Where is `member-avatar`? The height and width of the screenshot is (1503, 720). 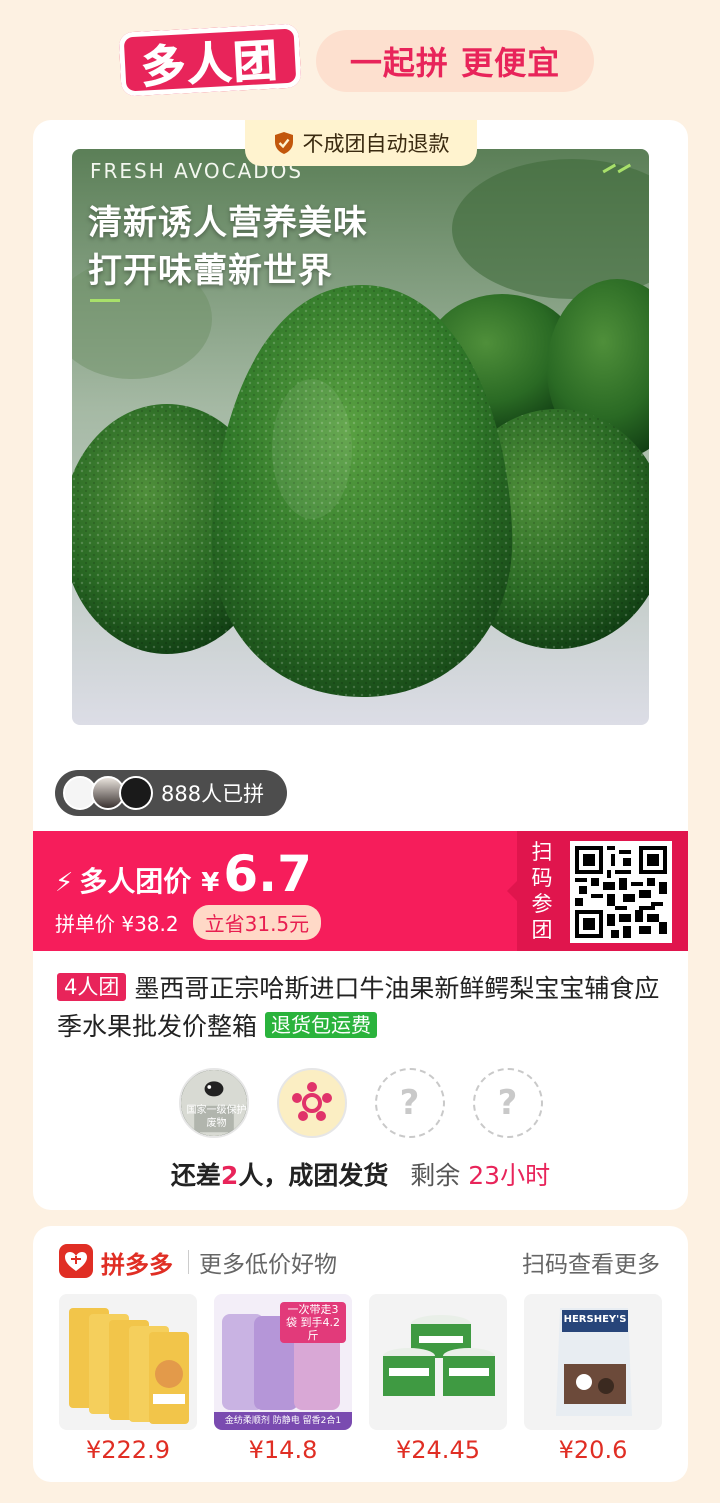
member-avatar is located at coordinates (311, 1103).